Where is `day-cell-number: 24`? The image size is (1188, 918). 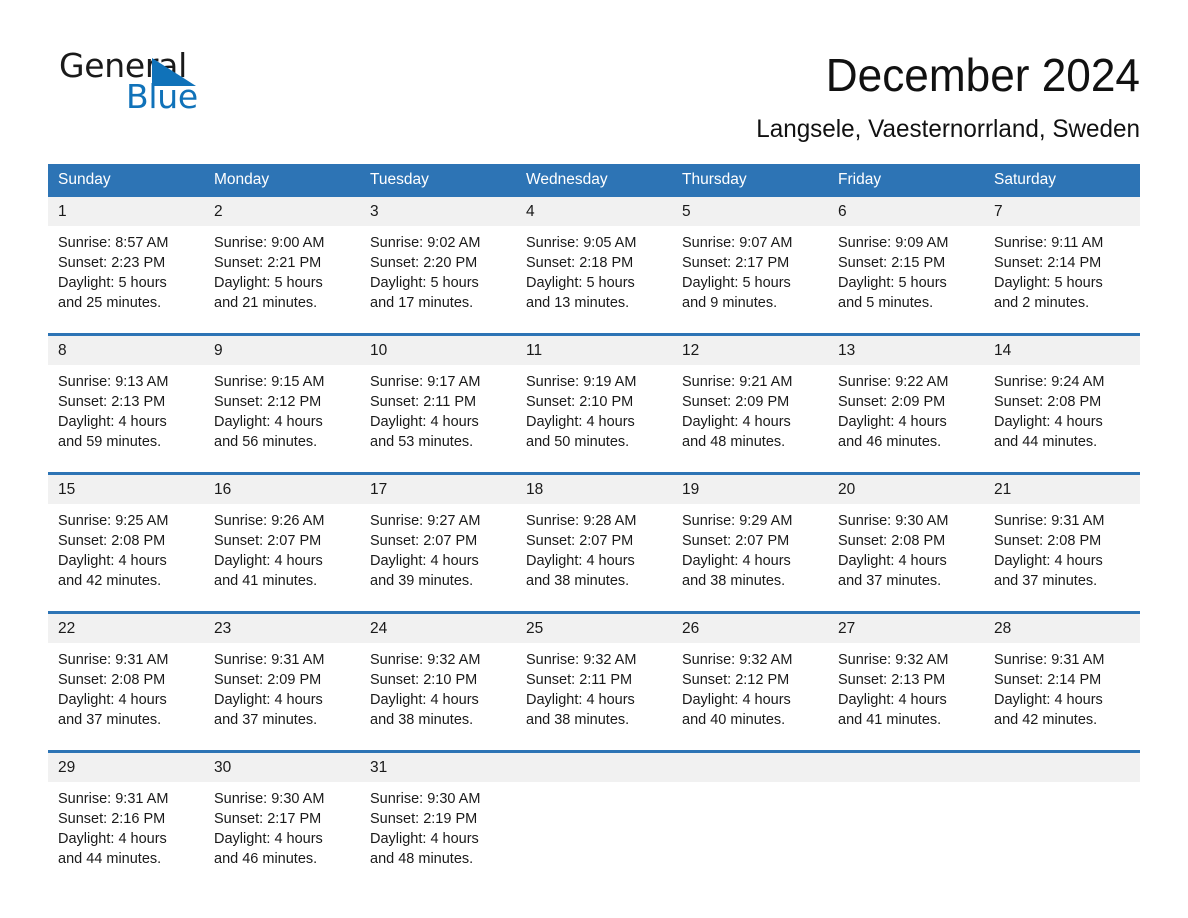 day-cell-number: 24 is located at coordinates (438, 628).